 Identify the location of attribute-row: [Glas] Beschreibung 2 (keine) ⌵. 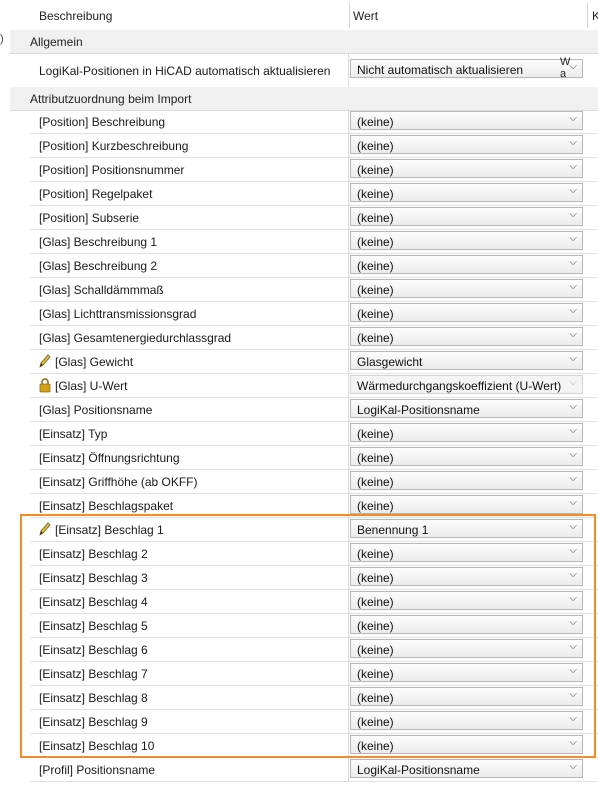
(314, 265).